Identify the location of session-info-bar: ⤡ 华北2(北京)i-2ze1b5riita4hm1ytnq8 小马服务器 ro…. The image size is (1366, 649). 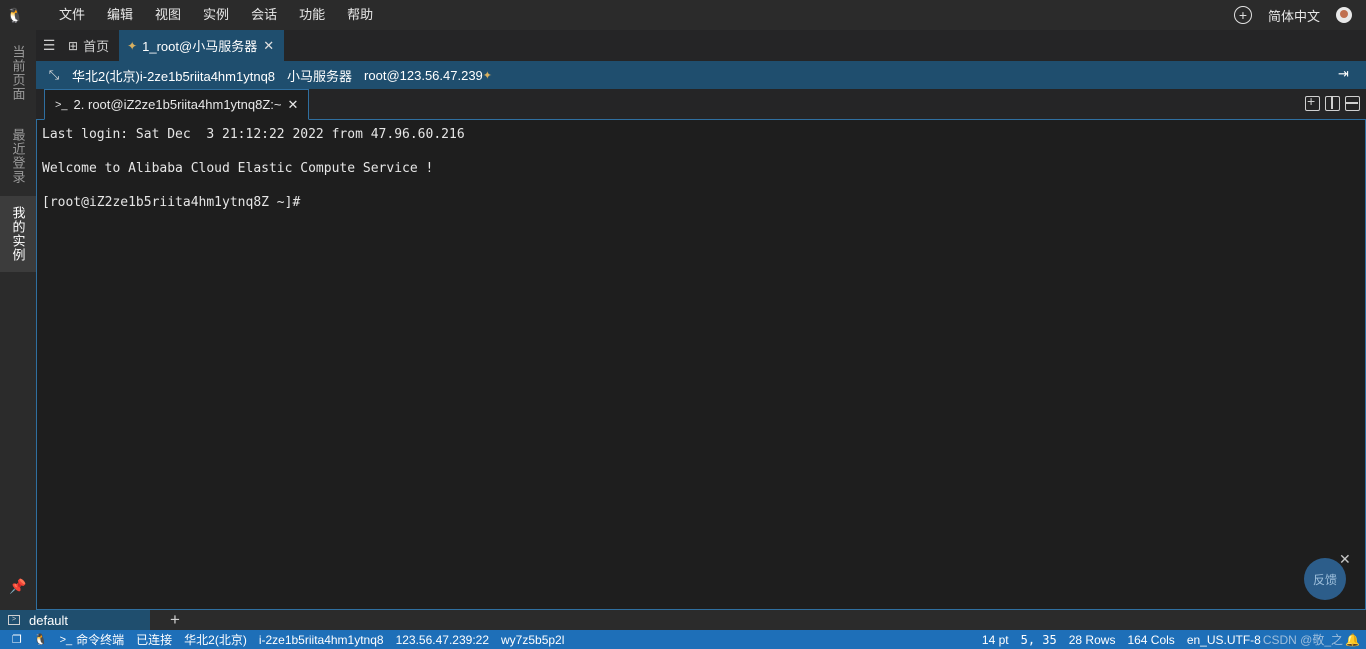
(701, 75).